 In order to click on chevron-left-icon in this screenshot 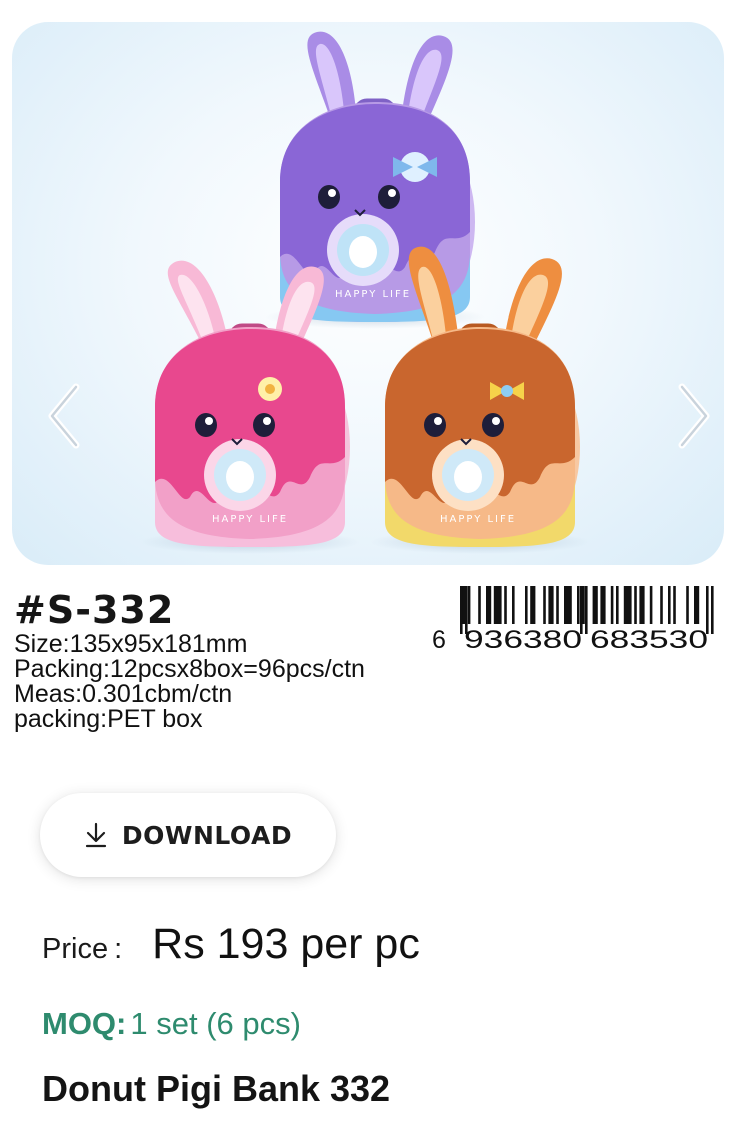, I will do `click(64, 416)`.